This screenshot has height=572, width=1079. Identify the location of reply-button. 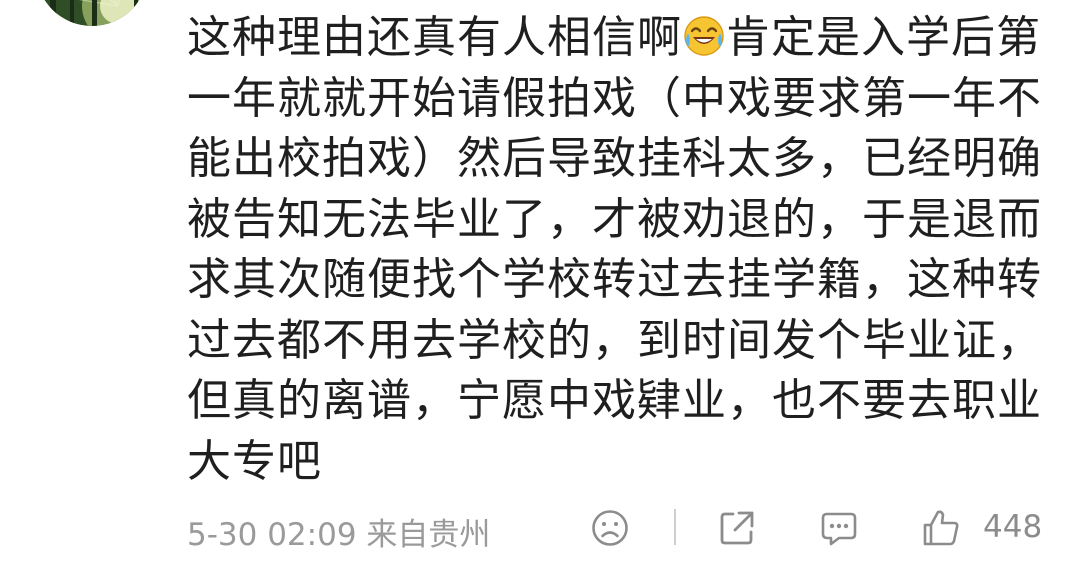
(839, 528).